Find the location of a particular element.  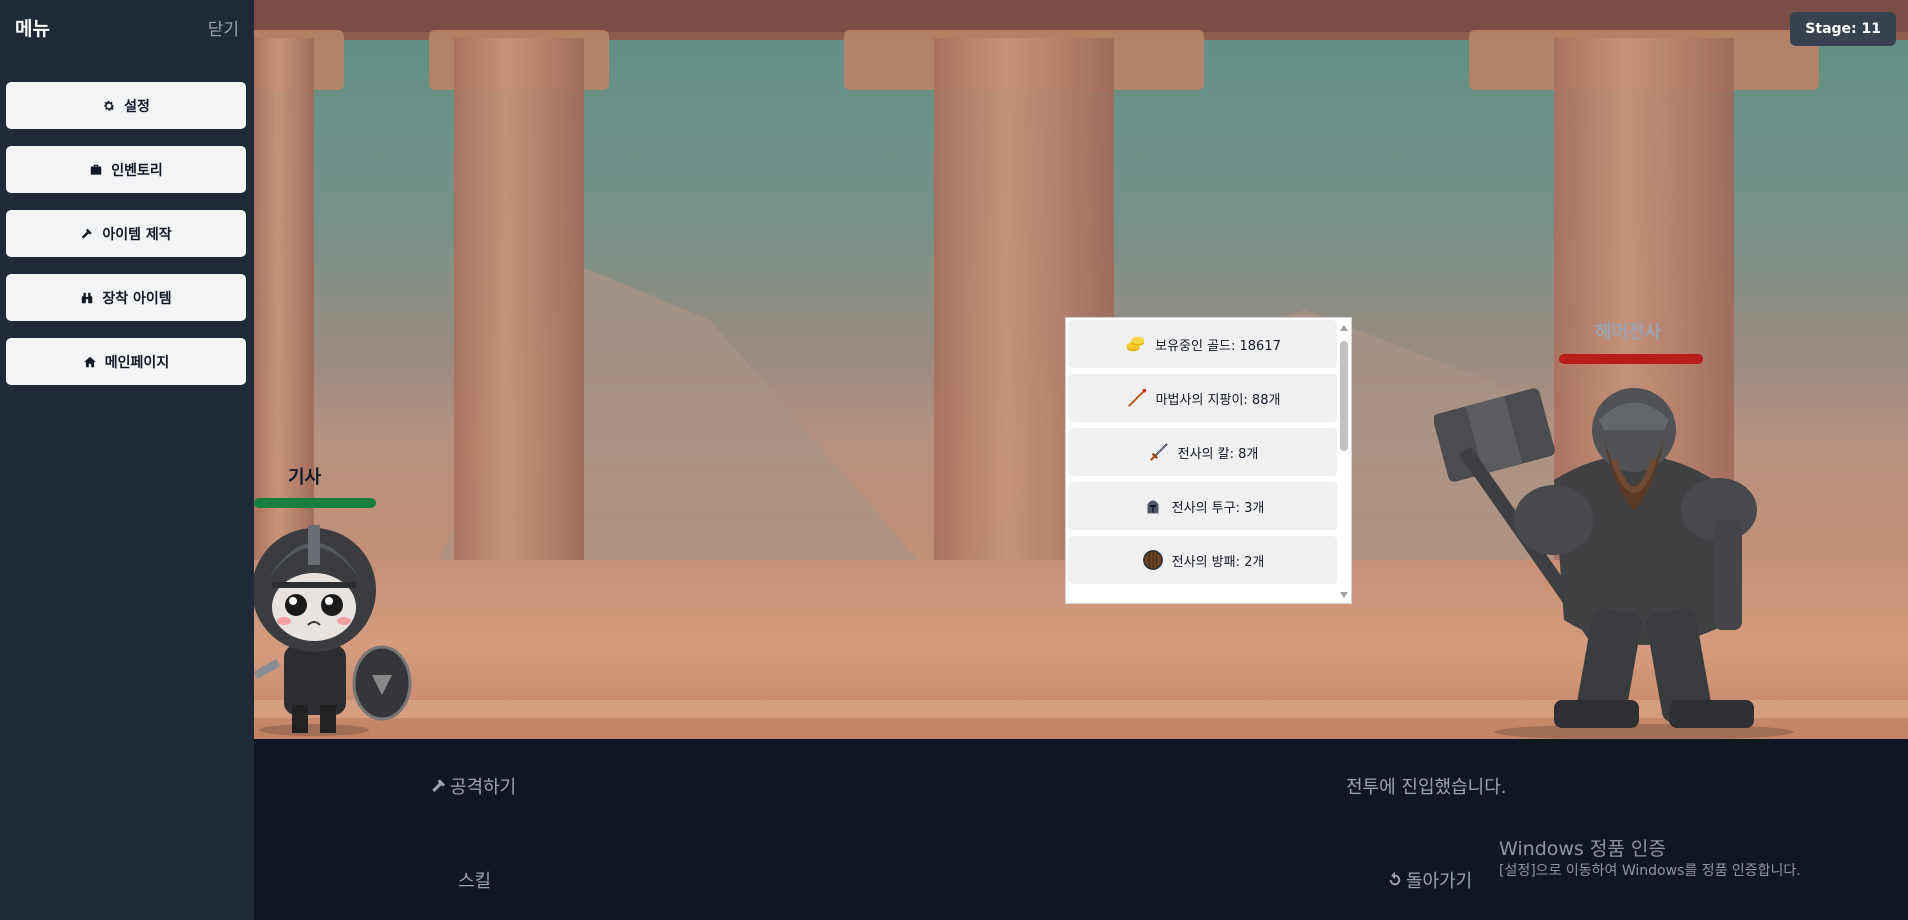

settings-button: 설정 is located at coordinates (126, 105).